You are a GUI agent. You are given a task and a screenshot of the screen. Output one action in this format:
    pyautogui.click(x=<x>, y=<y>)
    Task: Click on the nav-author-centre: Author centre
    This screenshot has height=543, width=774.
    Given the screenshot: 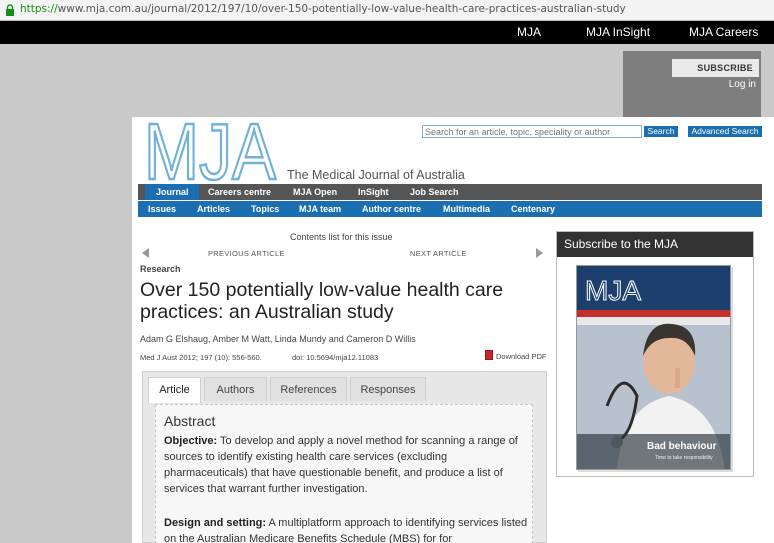 What is the action you would take?
    pyautogui.click(x=391, y=209)
    